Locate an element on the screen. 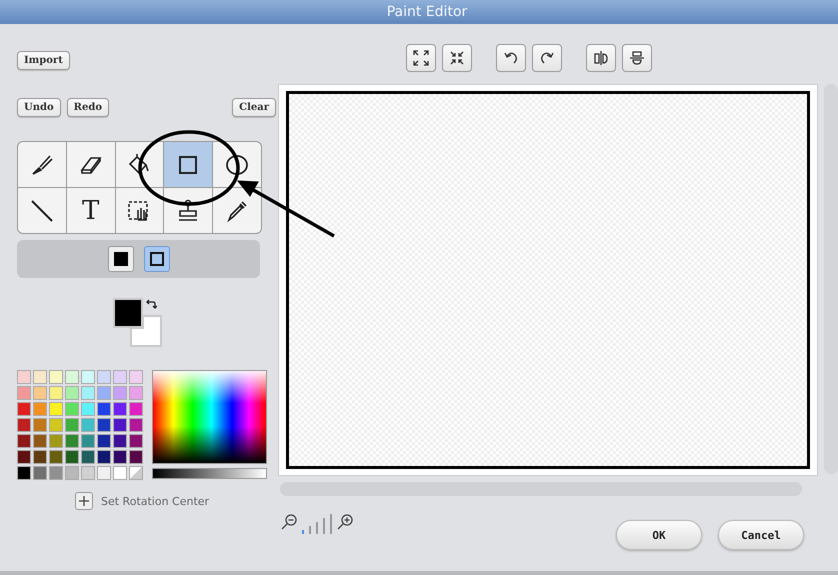 The height and width of the screenshot is (575, 838). line-icon is located at coordinates (41, 211).